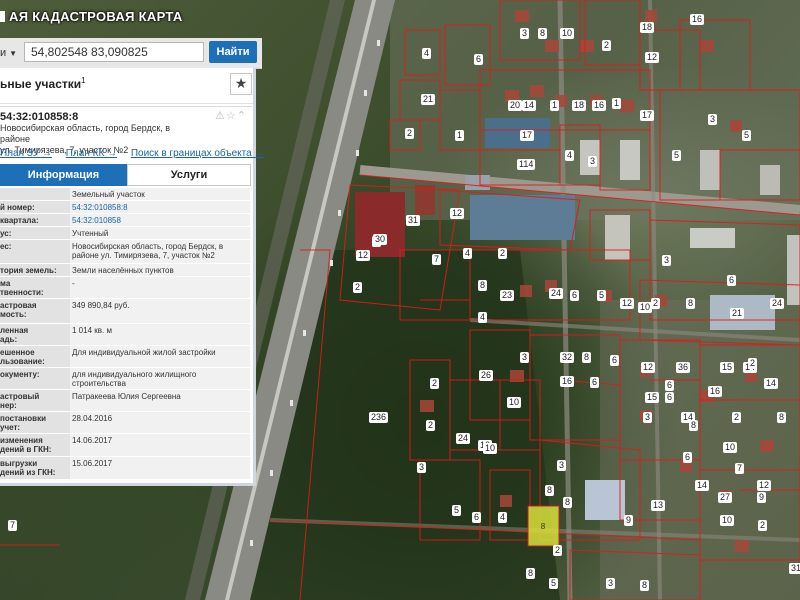 Image resolution: width=800 pixels, height=600 pixels. I want to click on info-row-value: 54:32:010858:8, so click(160, 207).